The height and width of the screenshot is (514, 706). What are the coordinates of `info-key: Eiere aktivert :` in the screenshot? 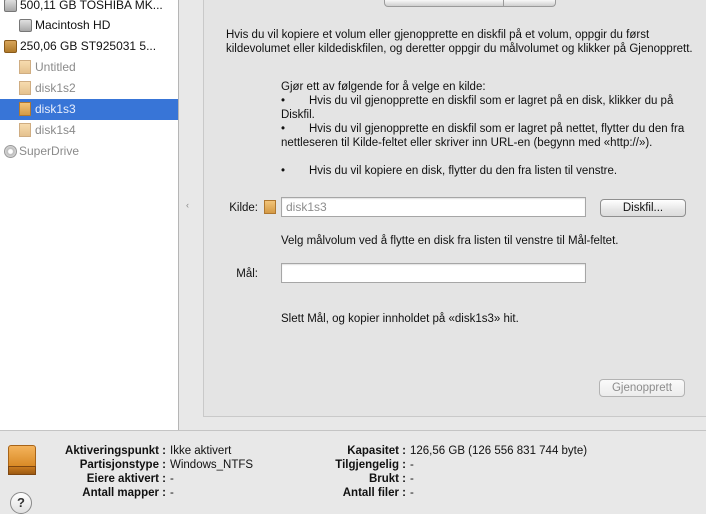 It's located at (126, 479).